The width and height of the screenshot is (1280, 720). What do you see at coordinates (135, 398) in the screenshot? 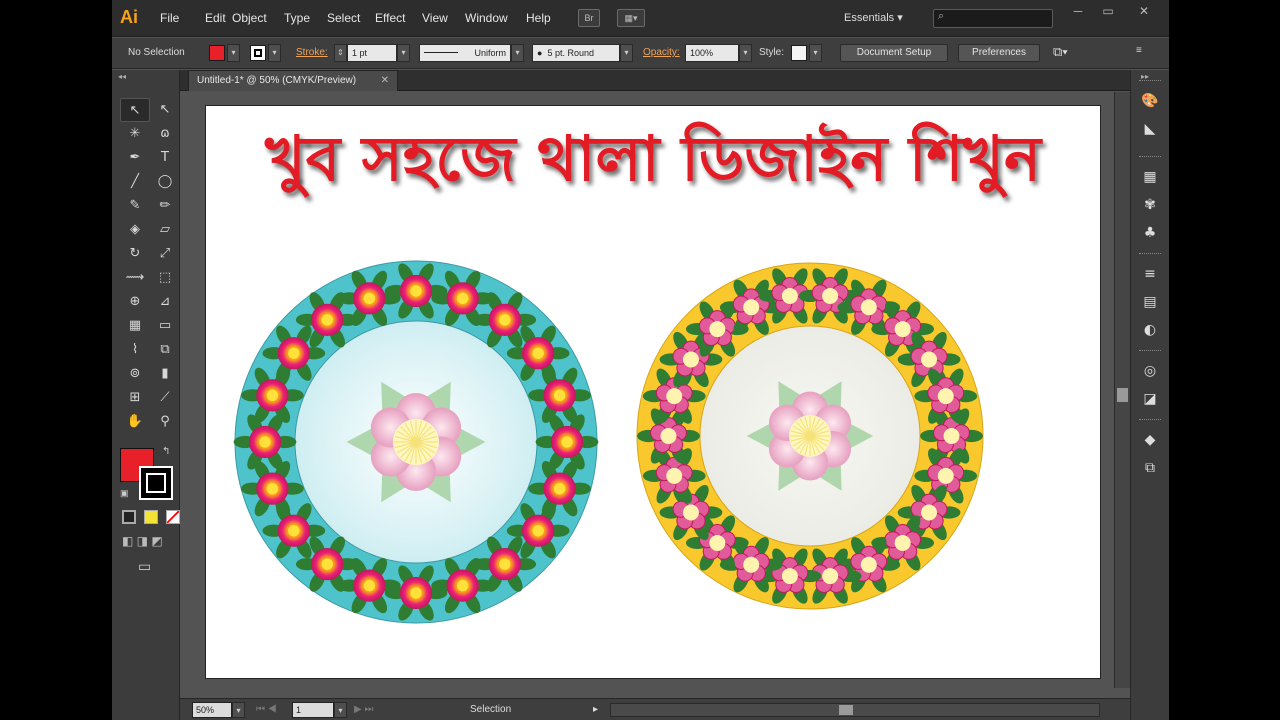
I see `artboard-tool-icon: ⊞` at bounding box center [135, 398].